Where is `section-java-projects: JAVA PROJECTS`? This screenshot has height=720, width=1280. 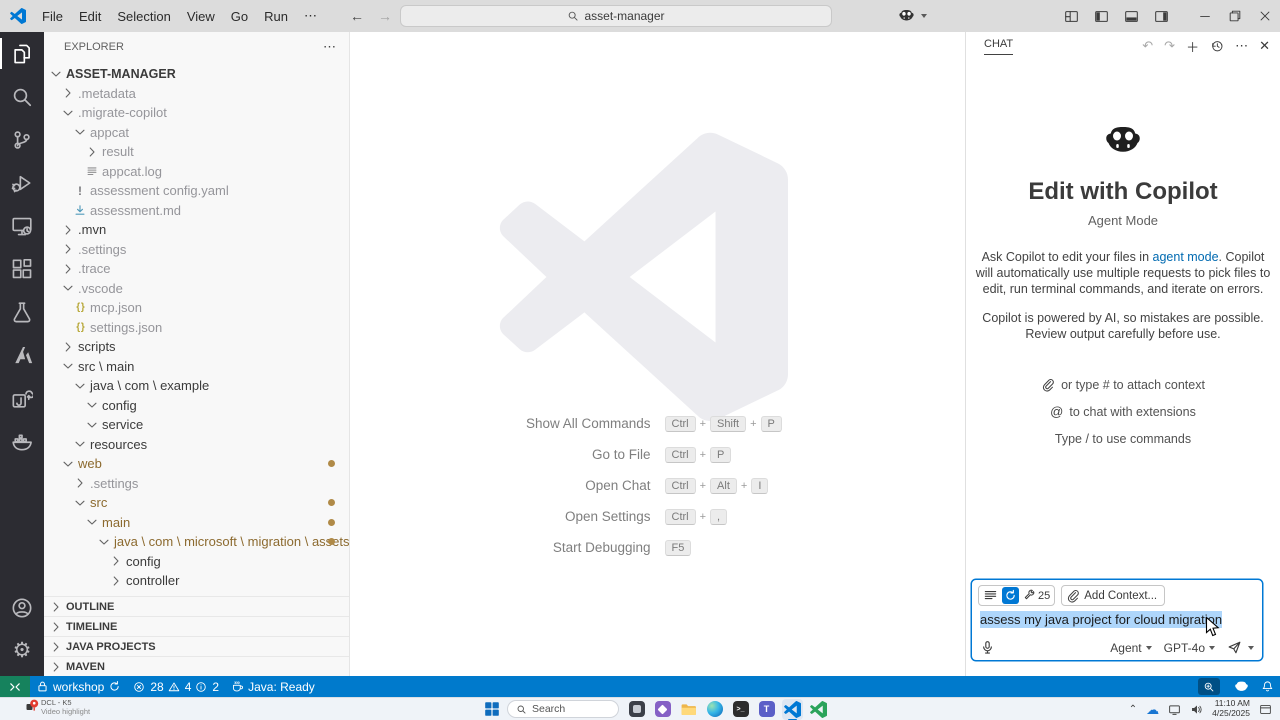
section-java-projects: JAVA PROJECTS is located at coordinates (196, 646).